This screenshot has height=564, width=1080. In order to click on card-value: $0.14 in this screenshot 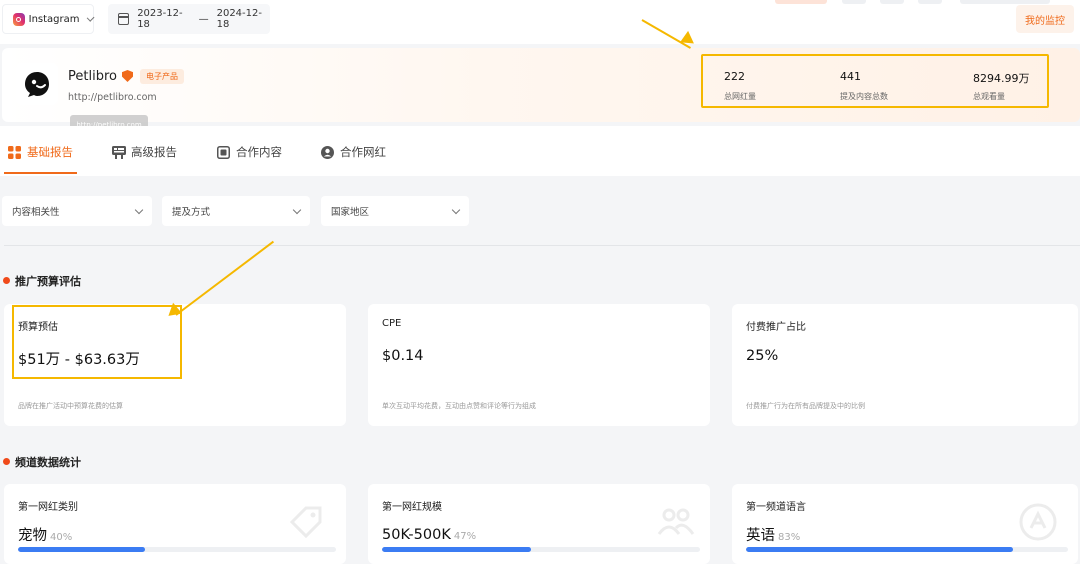, I will do `click(403, 356)`.